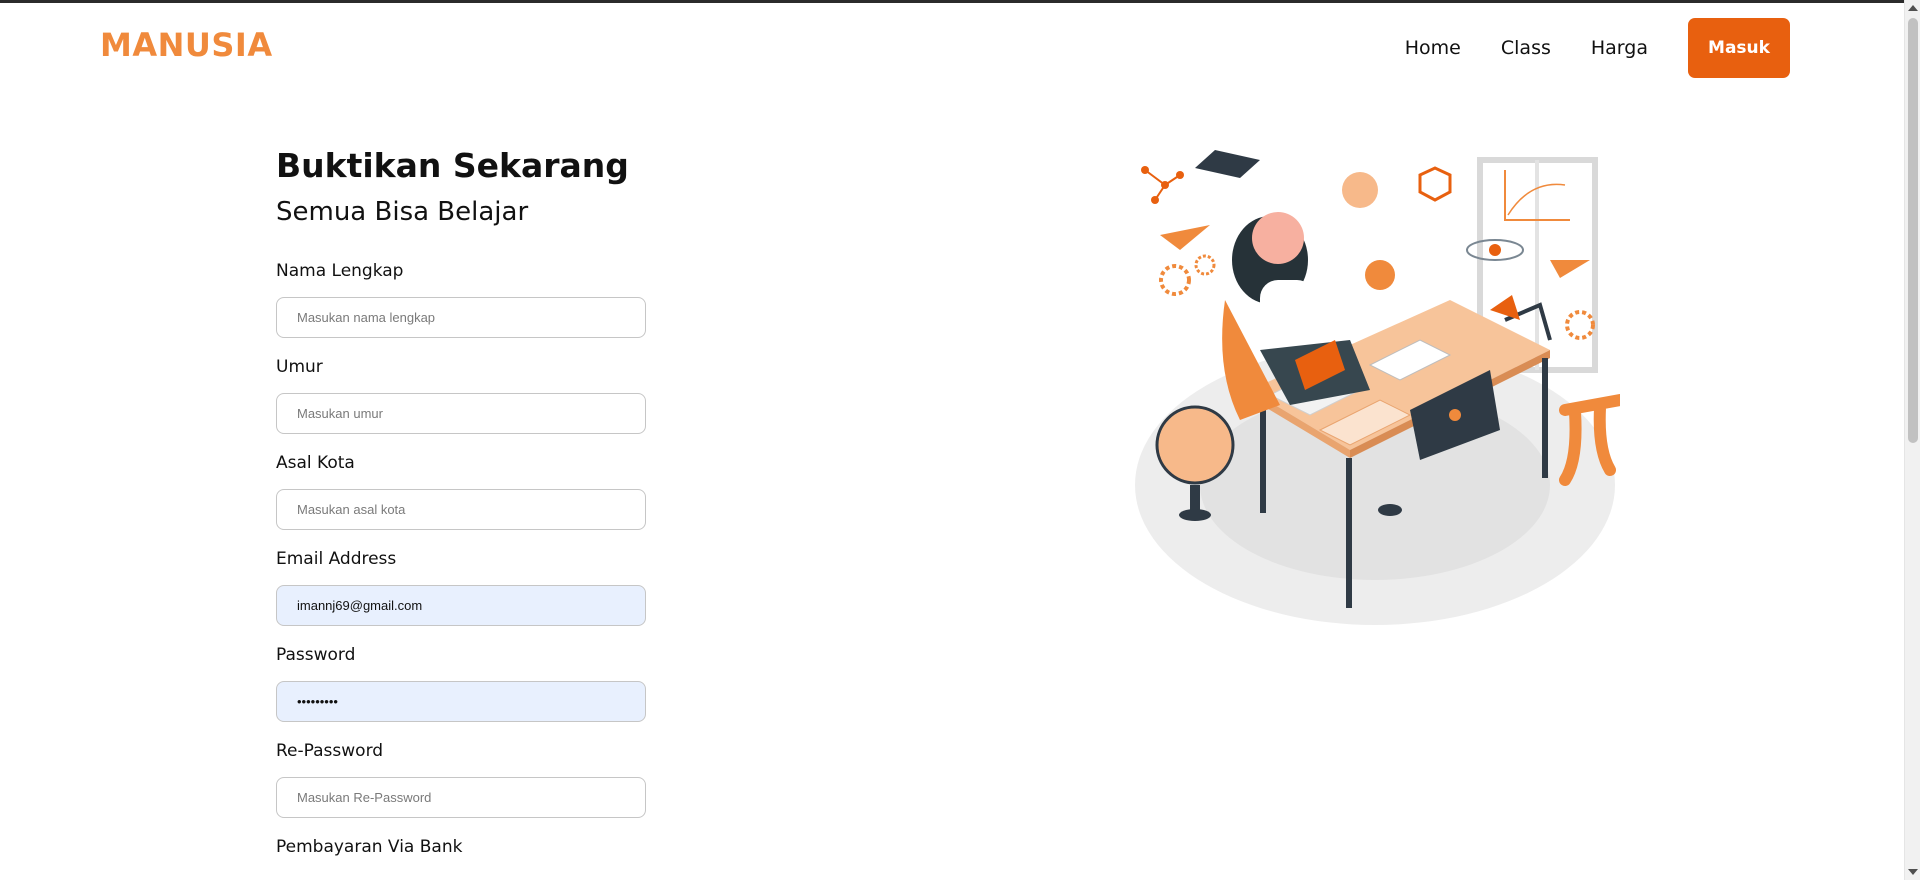  Describe the element at coordinates (402, 212) in the screenshot. I see `page-subtitle: Semua Bisa Belajar` at that location.